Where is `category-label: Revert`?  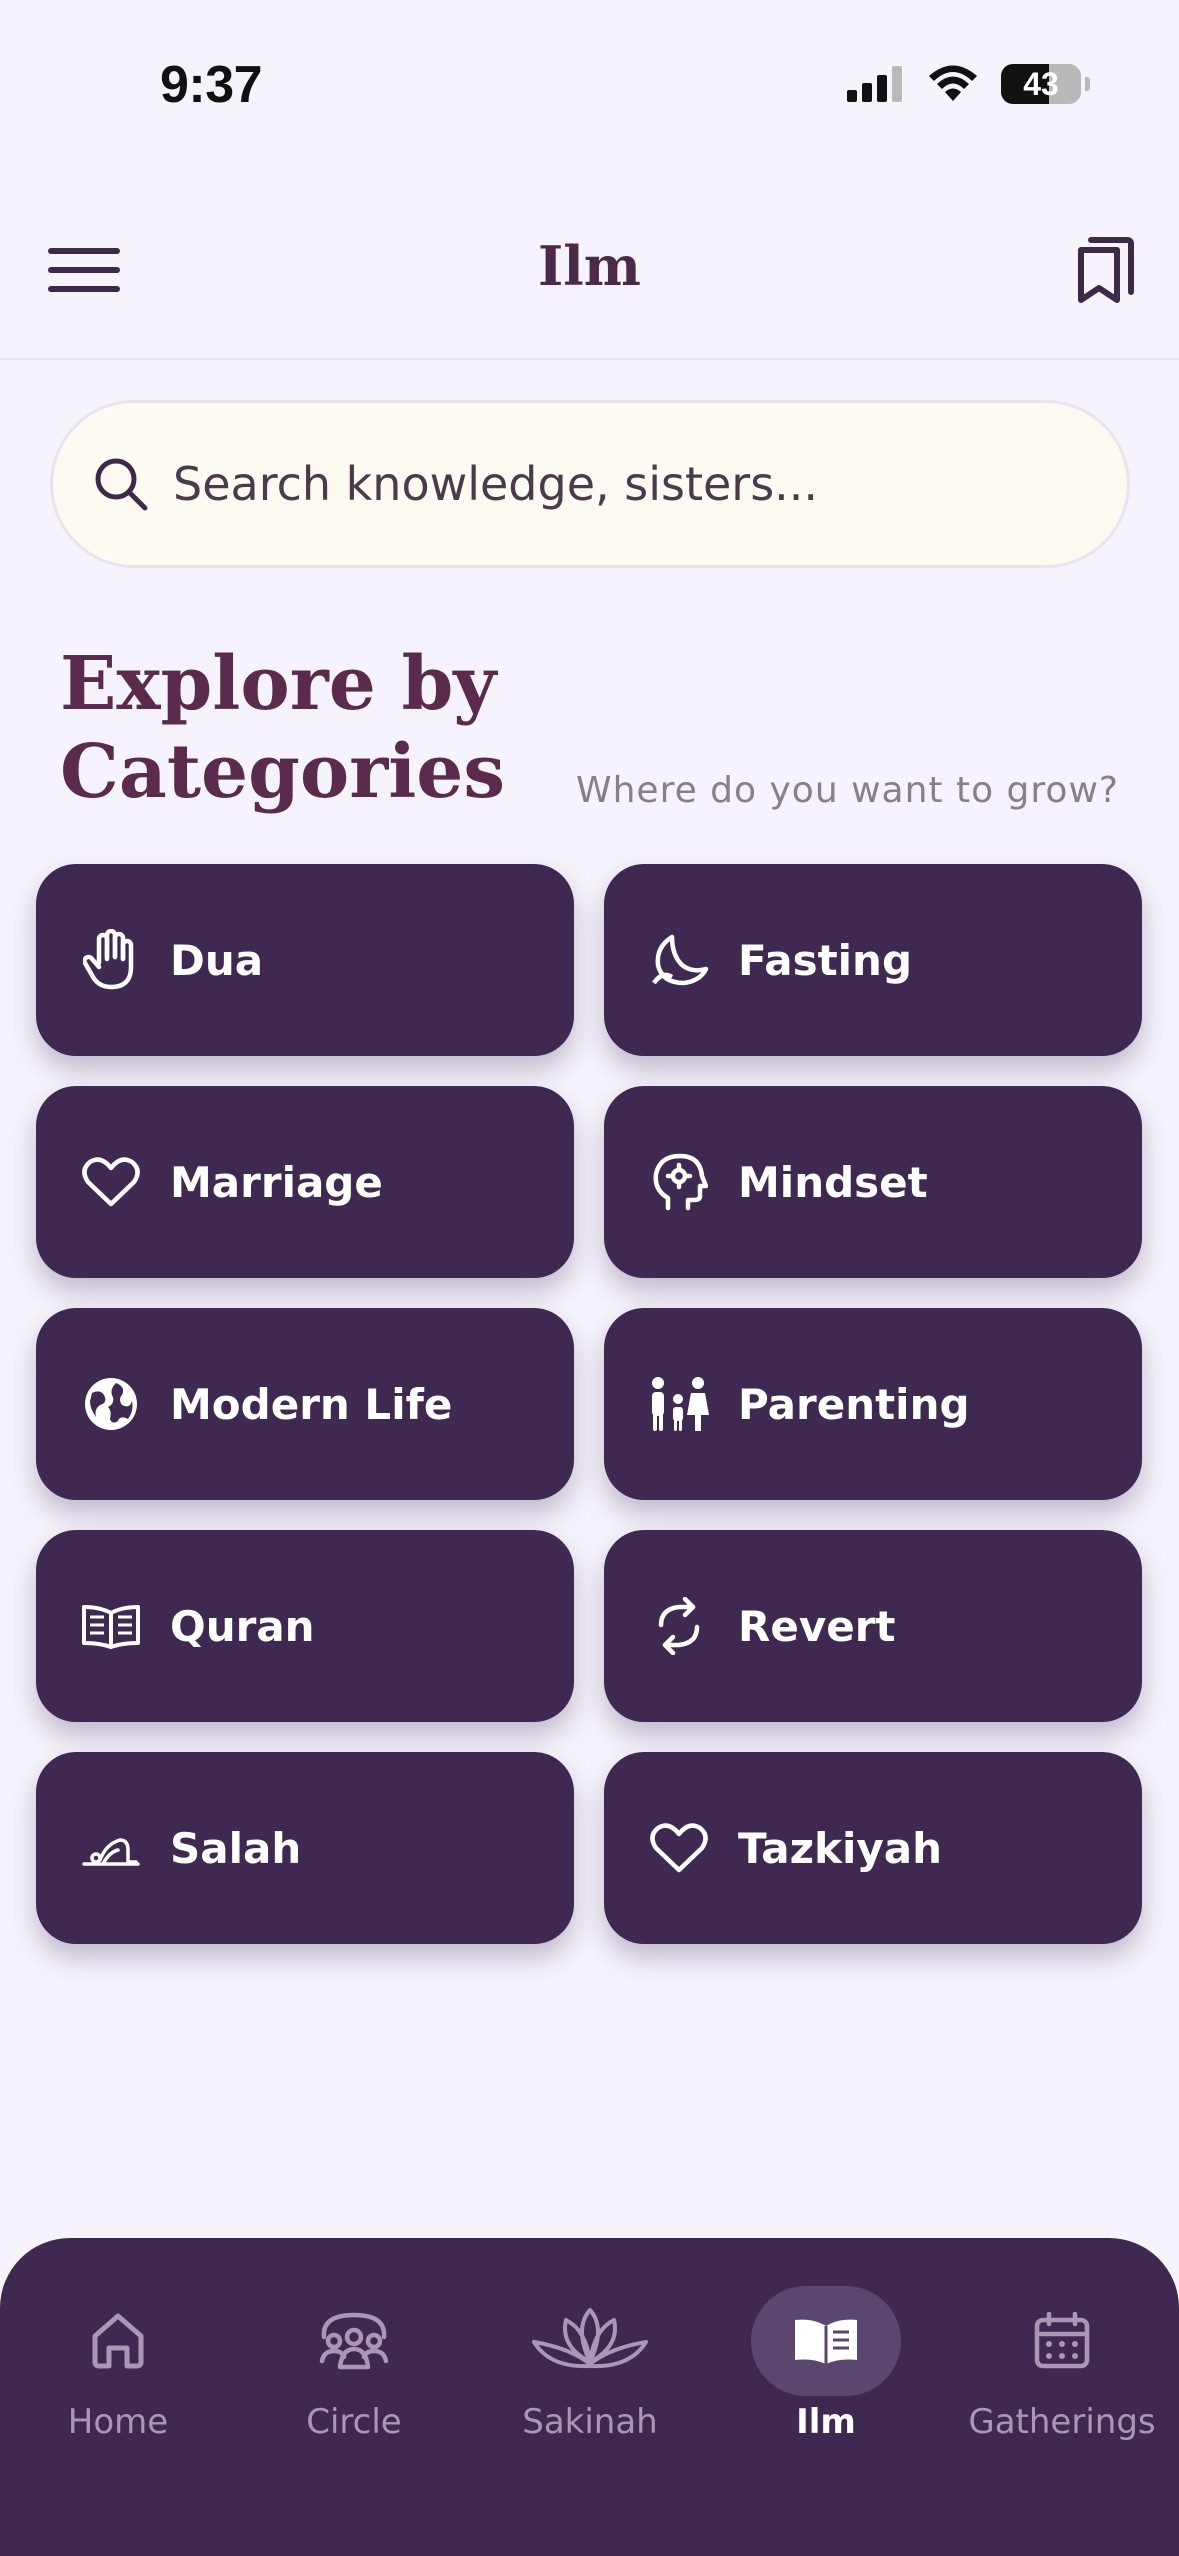 category-label: Revert is located at coordinates (817, 1626).